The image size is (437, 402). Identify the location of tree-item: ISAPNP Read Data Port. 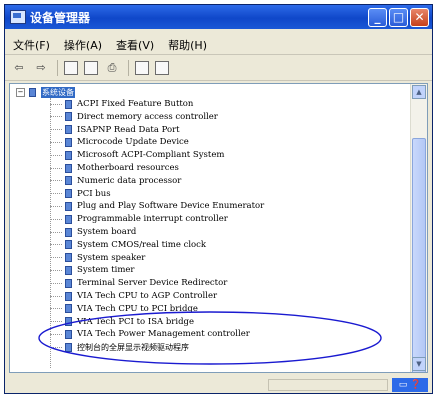
(115, 130).